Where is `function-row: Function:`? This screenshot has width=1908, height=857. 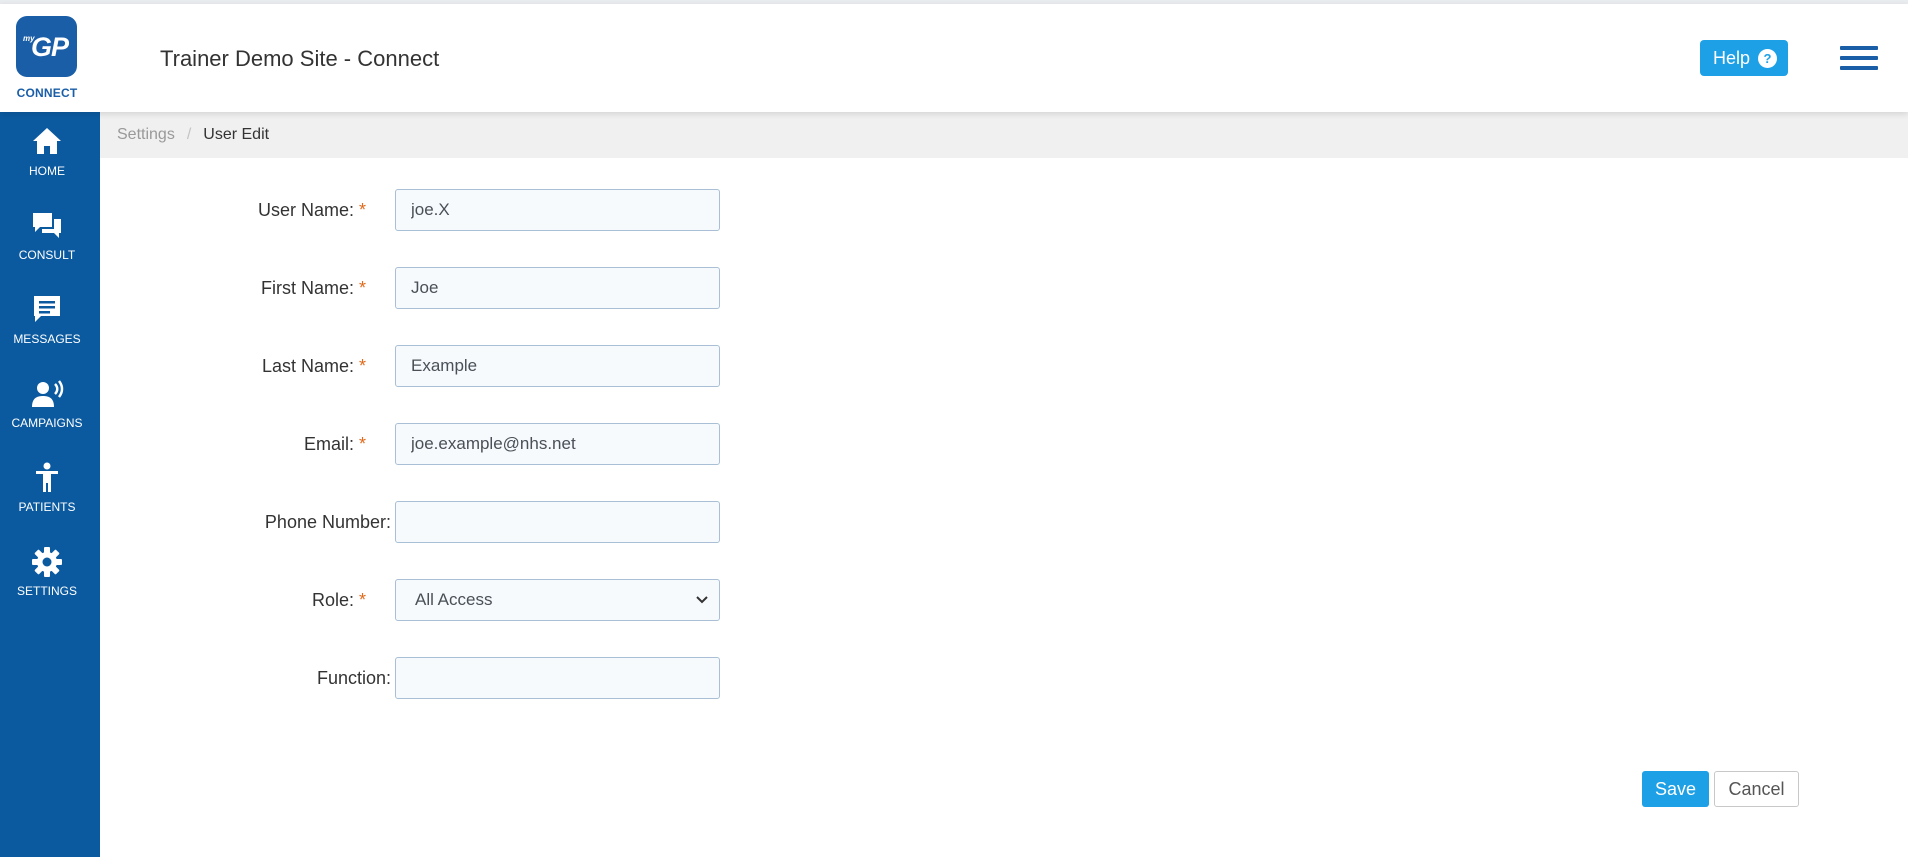 function-row: Function: is located at coordinates (450, 678).